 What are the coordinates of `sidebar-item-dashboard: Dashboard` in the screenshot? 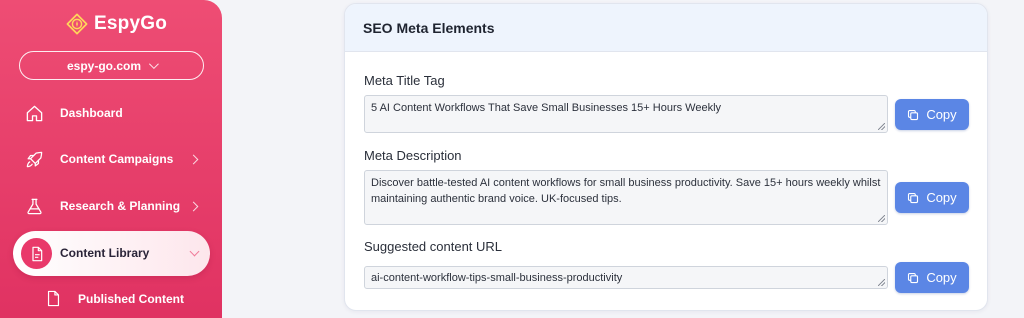 It's located at (111, 113).